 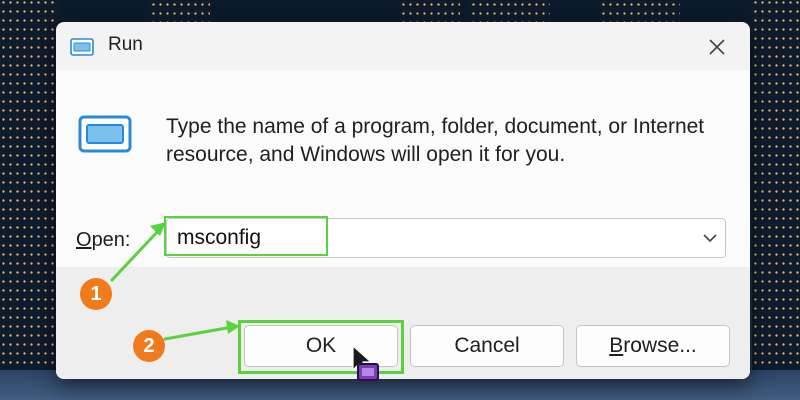 What do you see at coordinates (710, 238) in the screenshot?
I see `chevron-down-icon` at bounding box center [710, 238].